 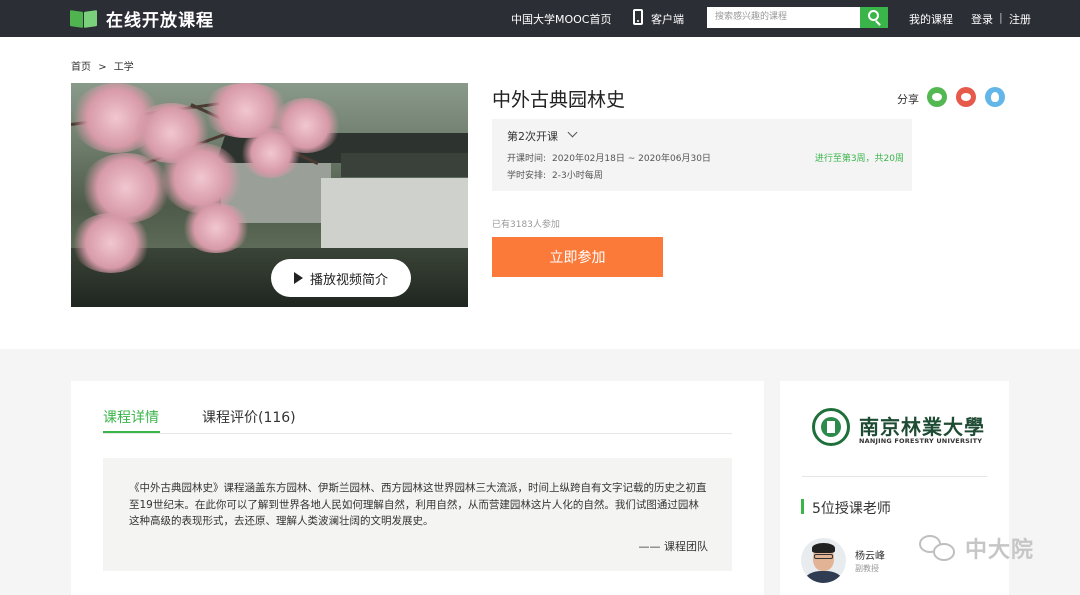 I want to click on play-video-label: 播放视频简介, so click(x=348, y=280).